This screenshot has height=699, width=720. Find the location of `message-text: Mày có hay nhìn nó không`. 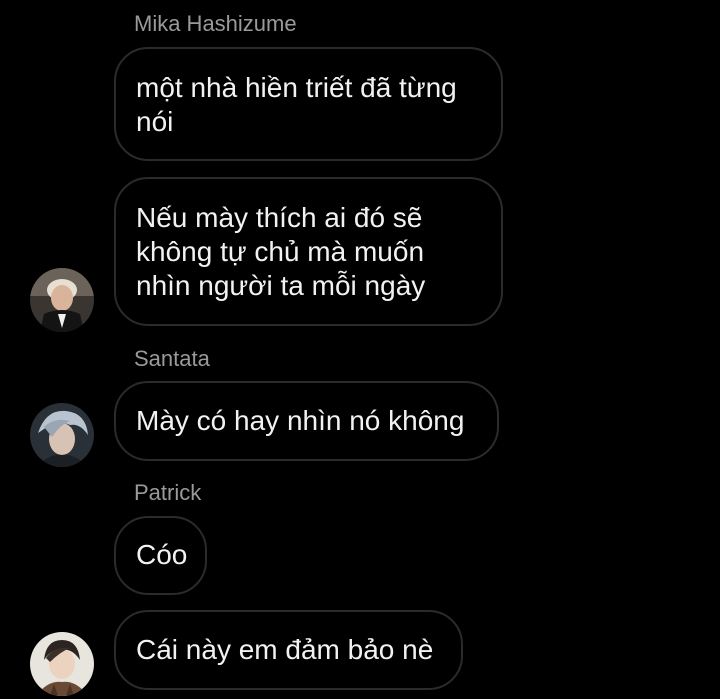

message-text: Mày có hay nhìn nó không is located at coordinates (300, 420).